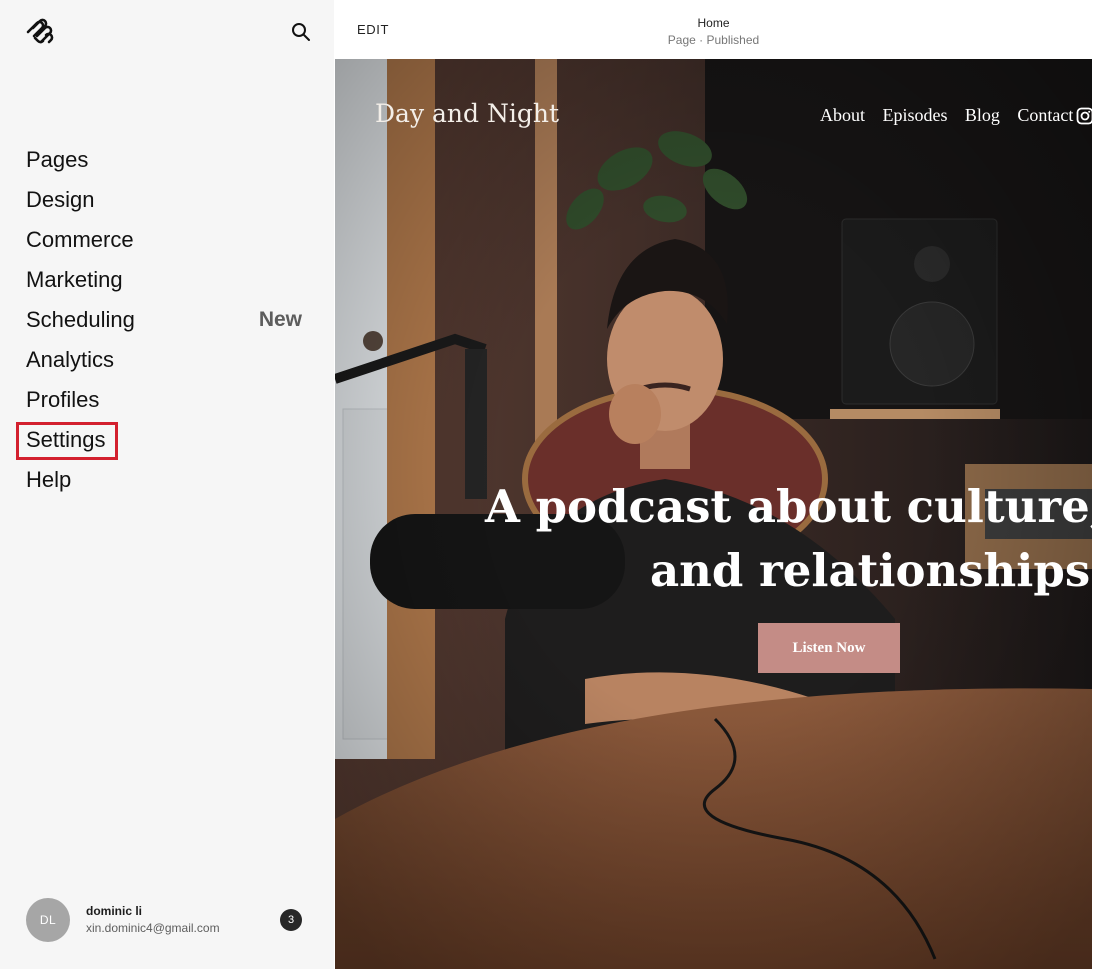 The image size is (1095, 969). I want to click on page-title: Home, so click(713, 23).